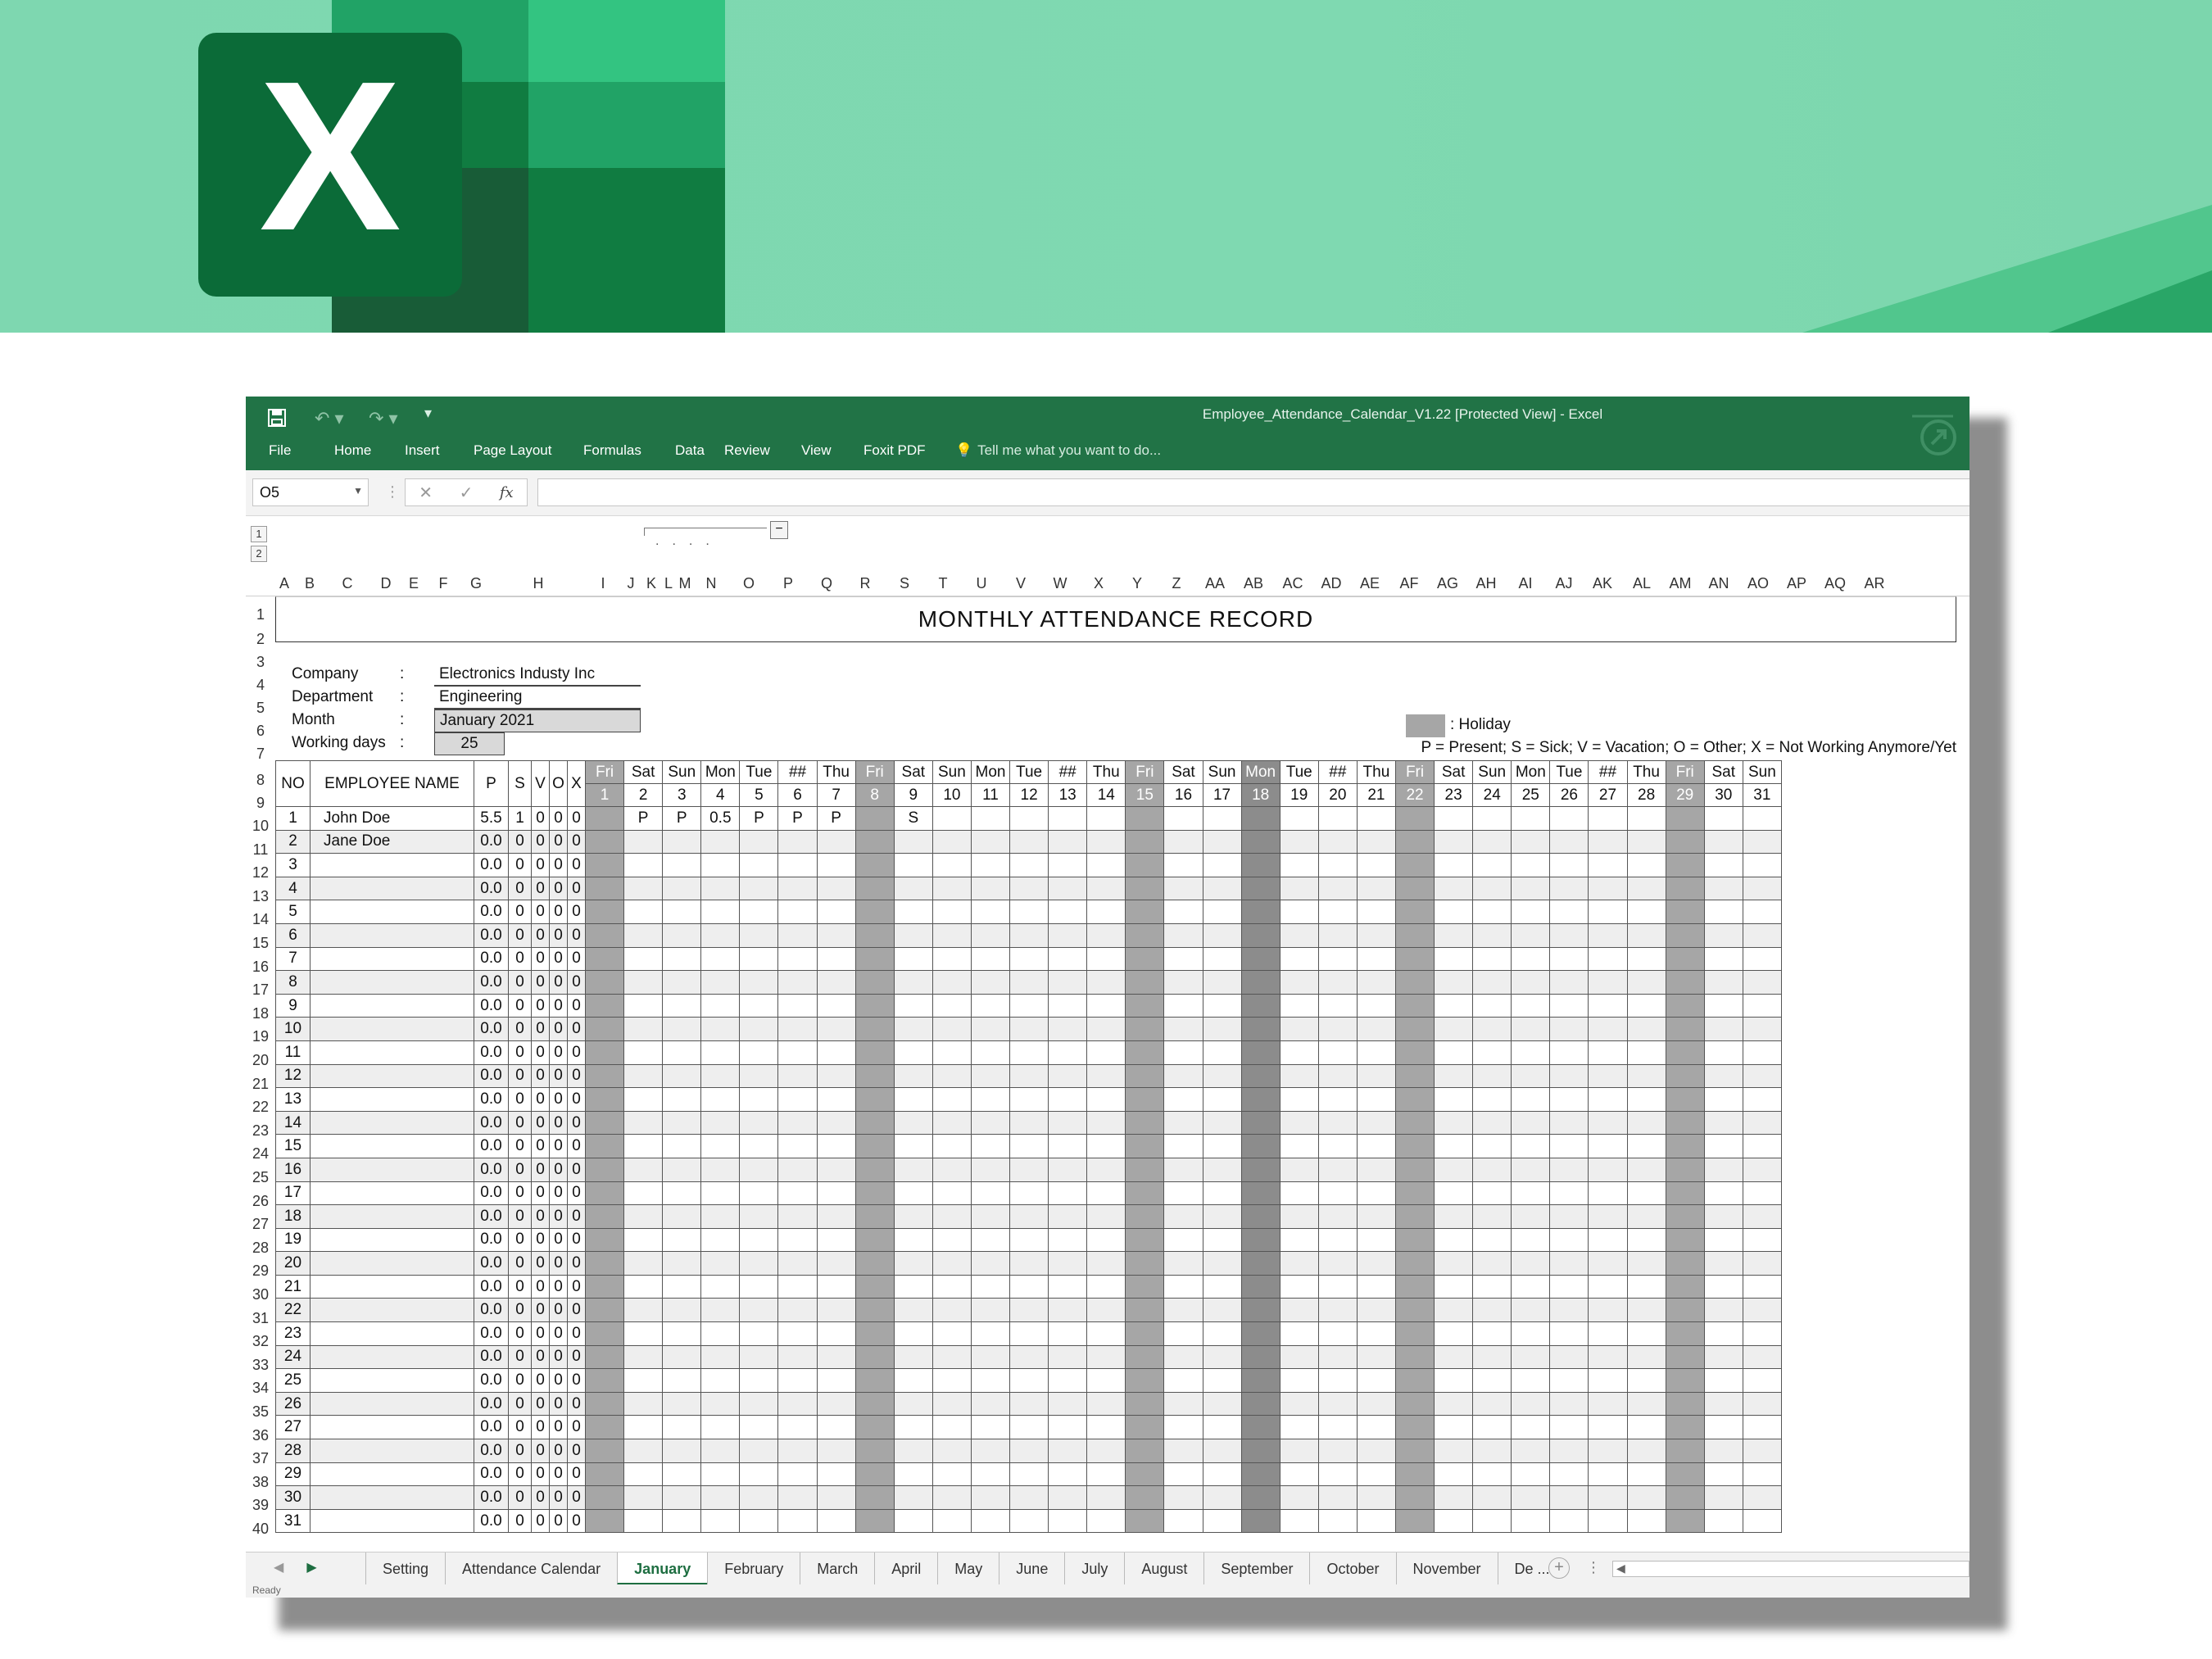 Image resolution: width=2212 pixels, height=1659 pixels. What do you see at coordinates (260, 896) in the screenshot?
I see `row-header: 13` at bounding box center [260, 896].